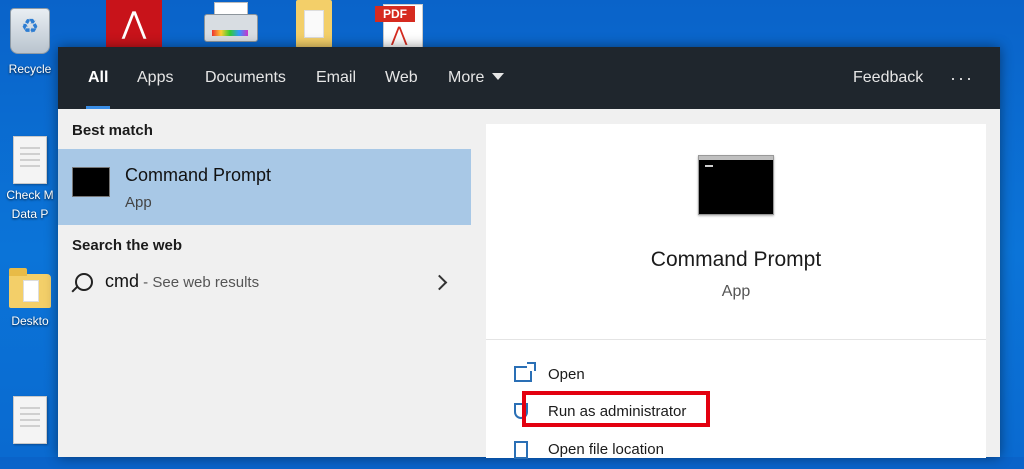  Describe the element at coordinates (736, 377) in the screenshot. I see `open-action: Open` at that location.